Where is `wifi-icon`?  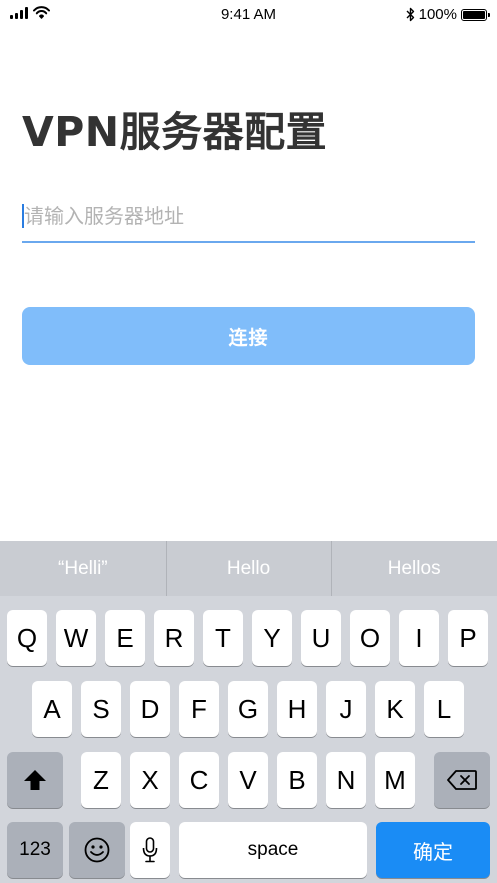
wifi-icon is located at coordinates (41, 12).